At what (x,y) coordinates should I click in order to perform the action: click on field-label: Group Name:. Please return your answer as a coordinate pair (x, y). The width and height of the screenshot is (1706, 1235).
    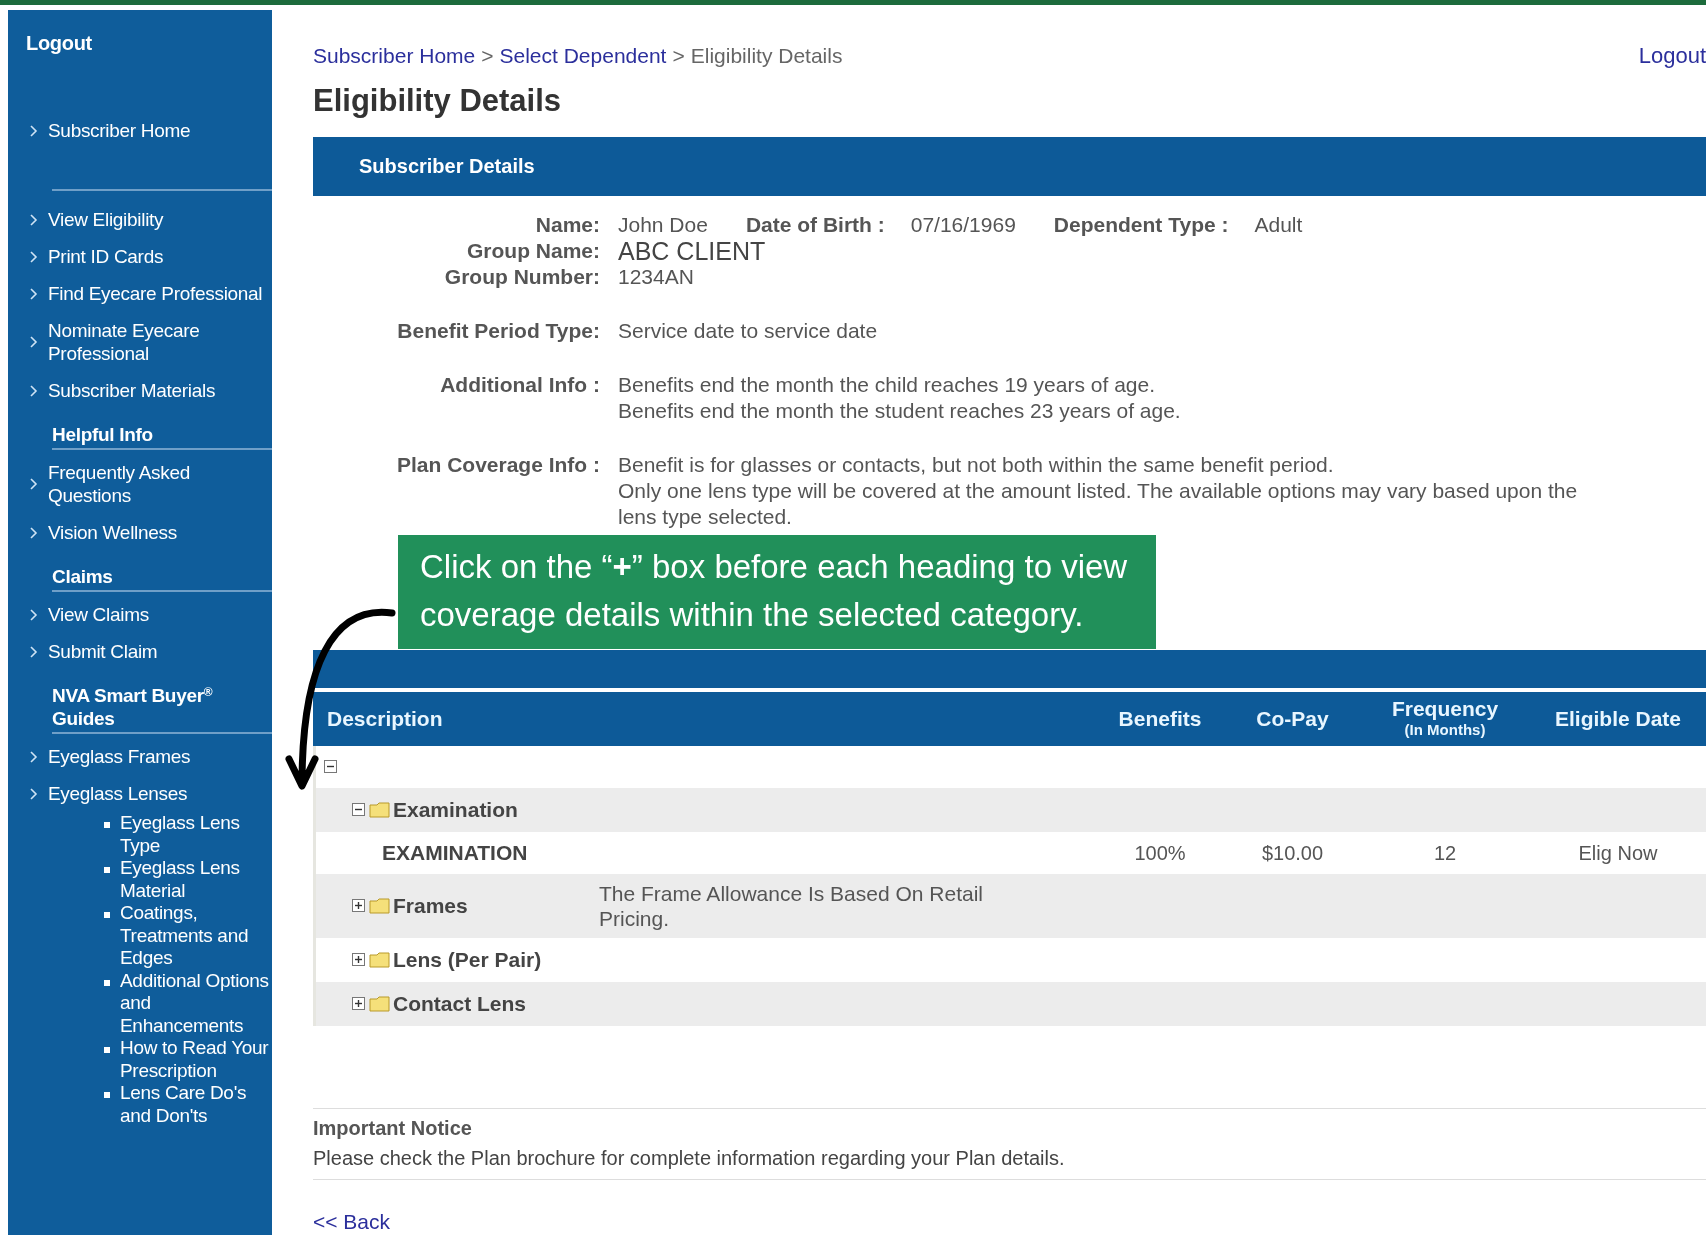
    Looking at the image, I should click on (533, 250).